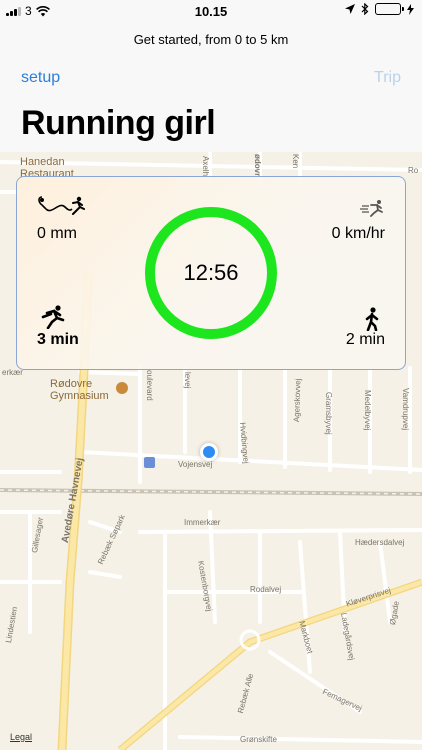 The width and height of the screenshot is (422, 750). Describe the element at coordinates (295, 161) in the screenshot. I see `street-label: Ken` at that location.